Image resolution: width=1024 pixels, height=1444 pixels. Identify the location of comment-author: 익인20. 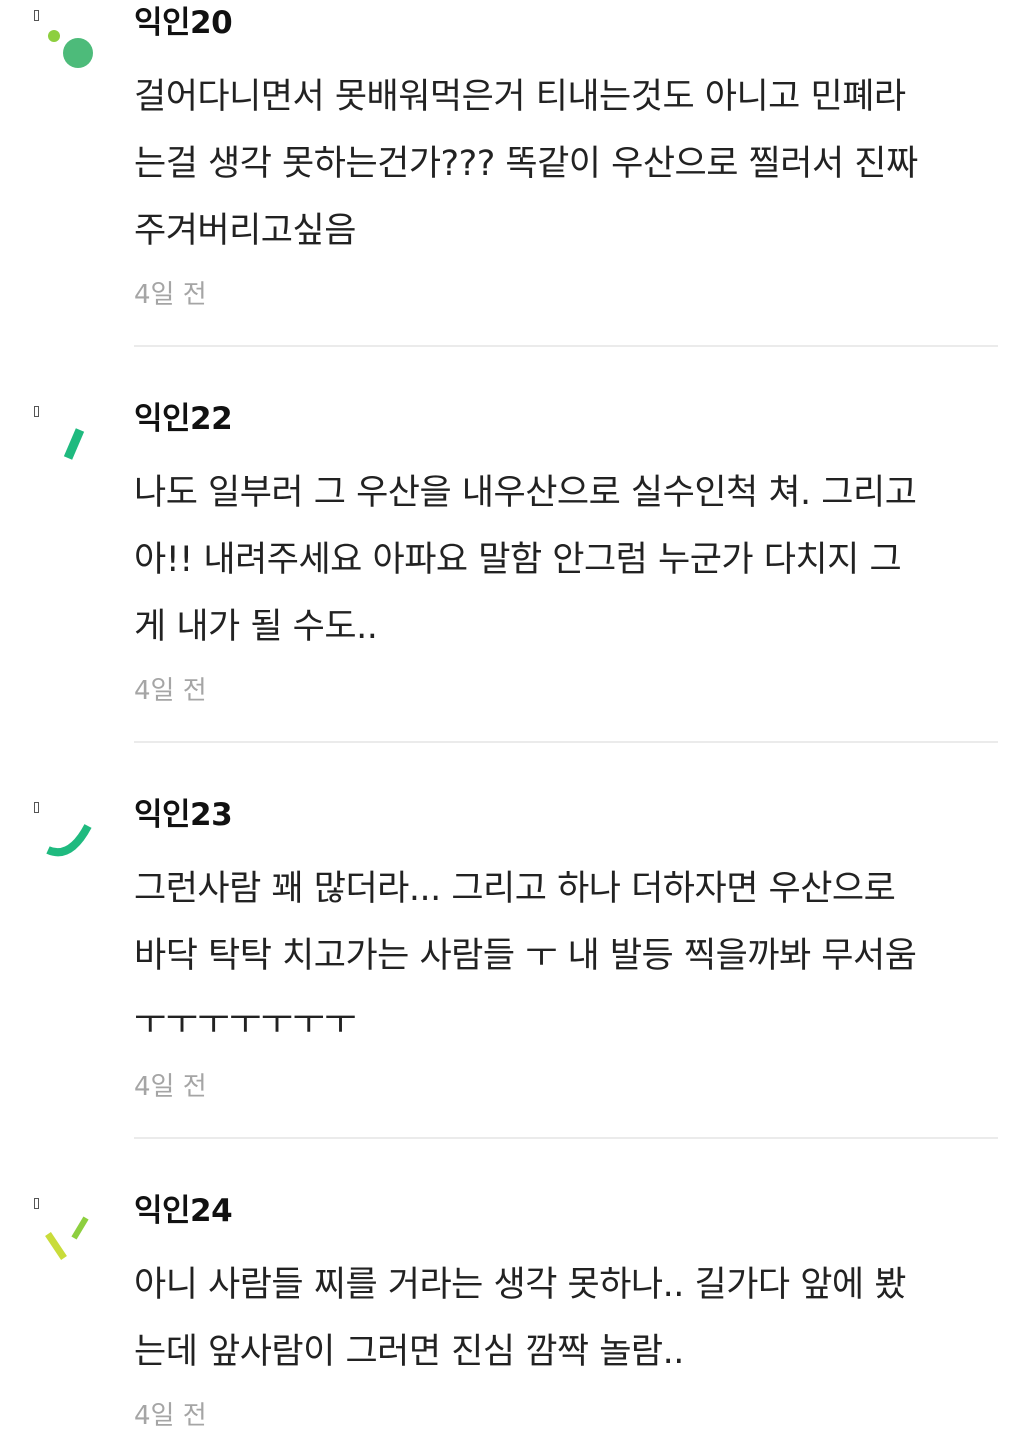
(183, 23).